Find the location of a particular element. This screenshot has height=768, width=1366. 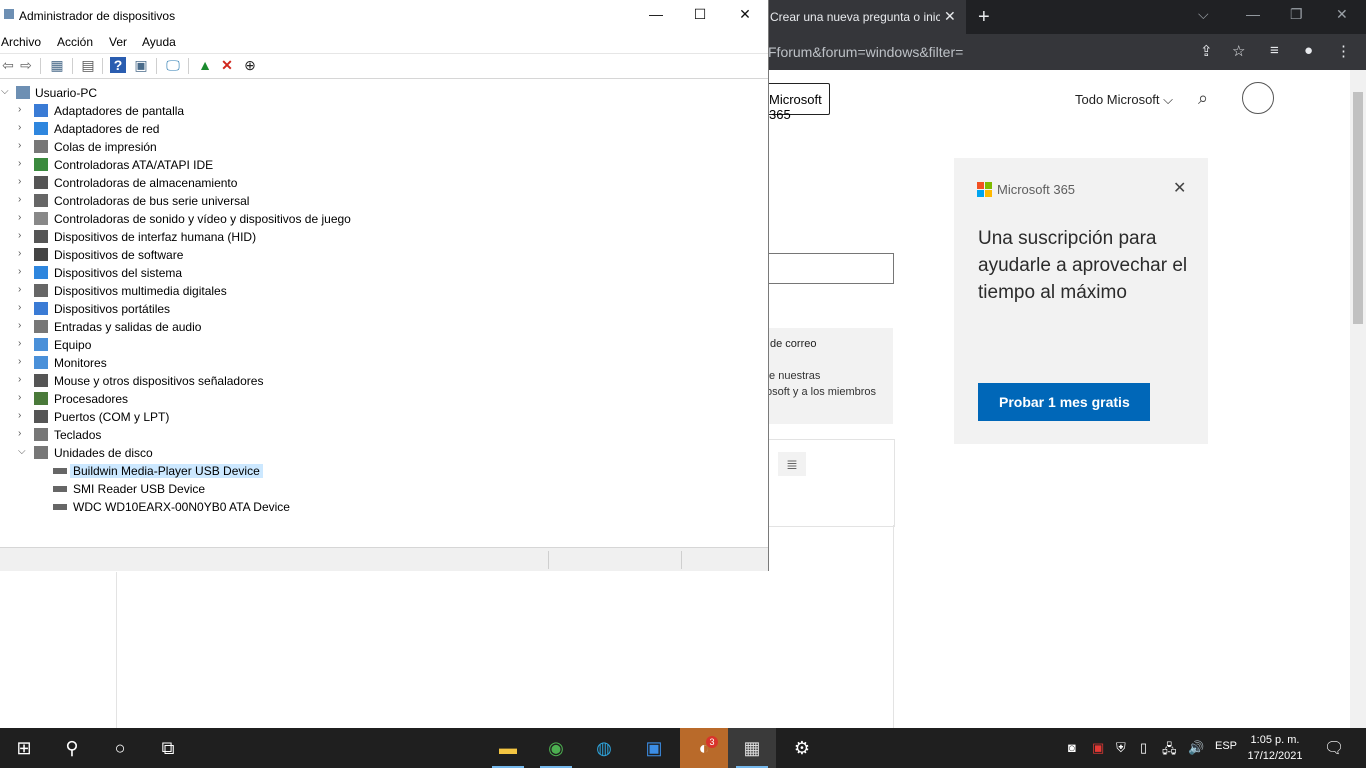

scan-hardware-icon: 🖵 is located at coordinates (173, 65).